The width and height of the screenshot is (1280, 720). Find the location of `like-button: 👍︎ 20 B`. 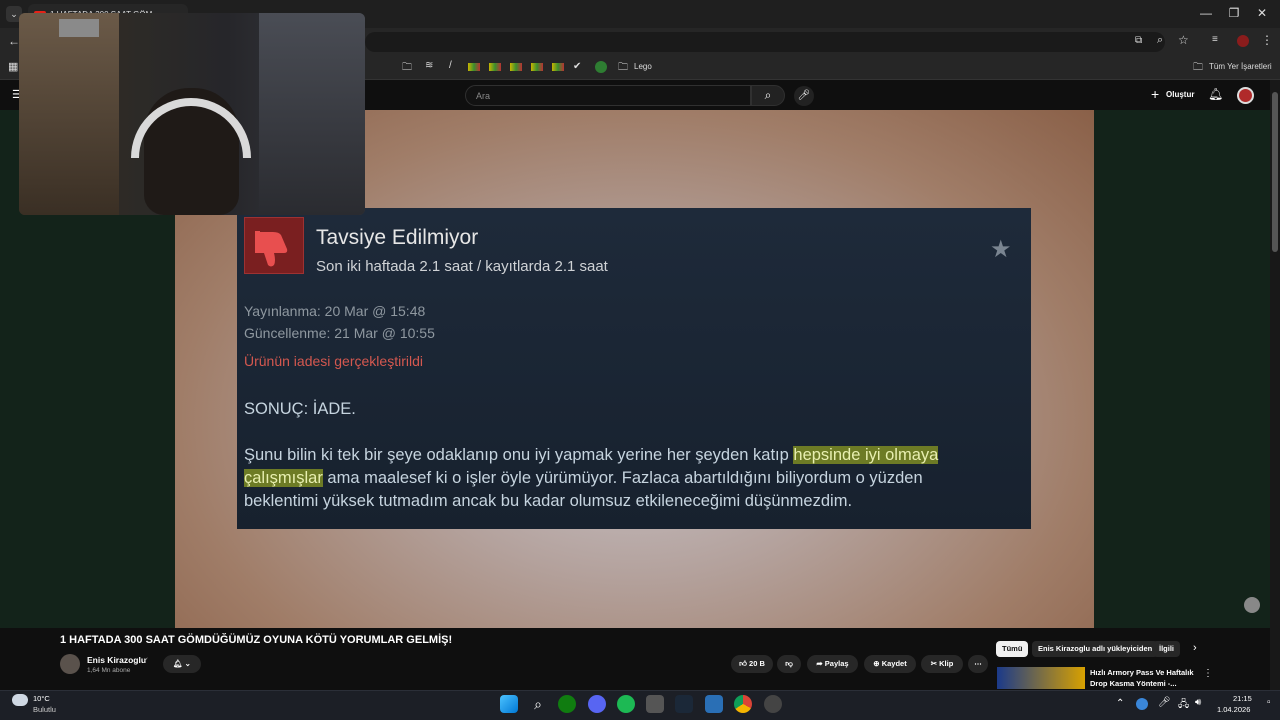

like-button: 👍︎ 20 B is located at coordinates (752, 664).